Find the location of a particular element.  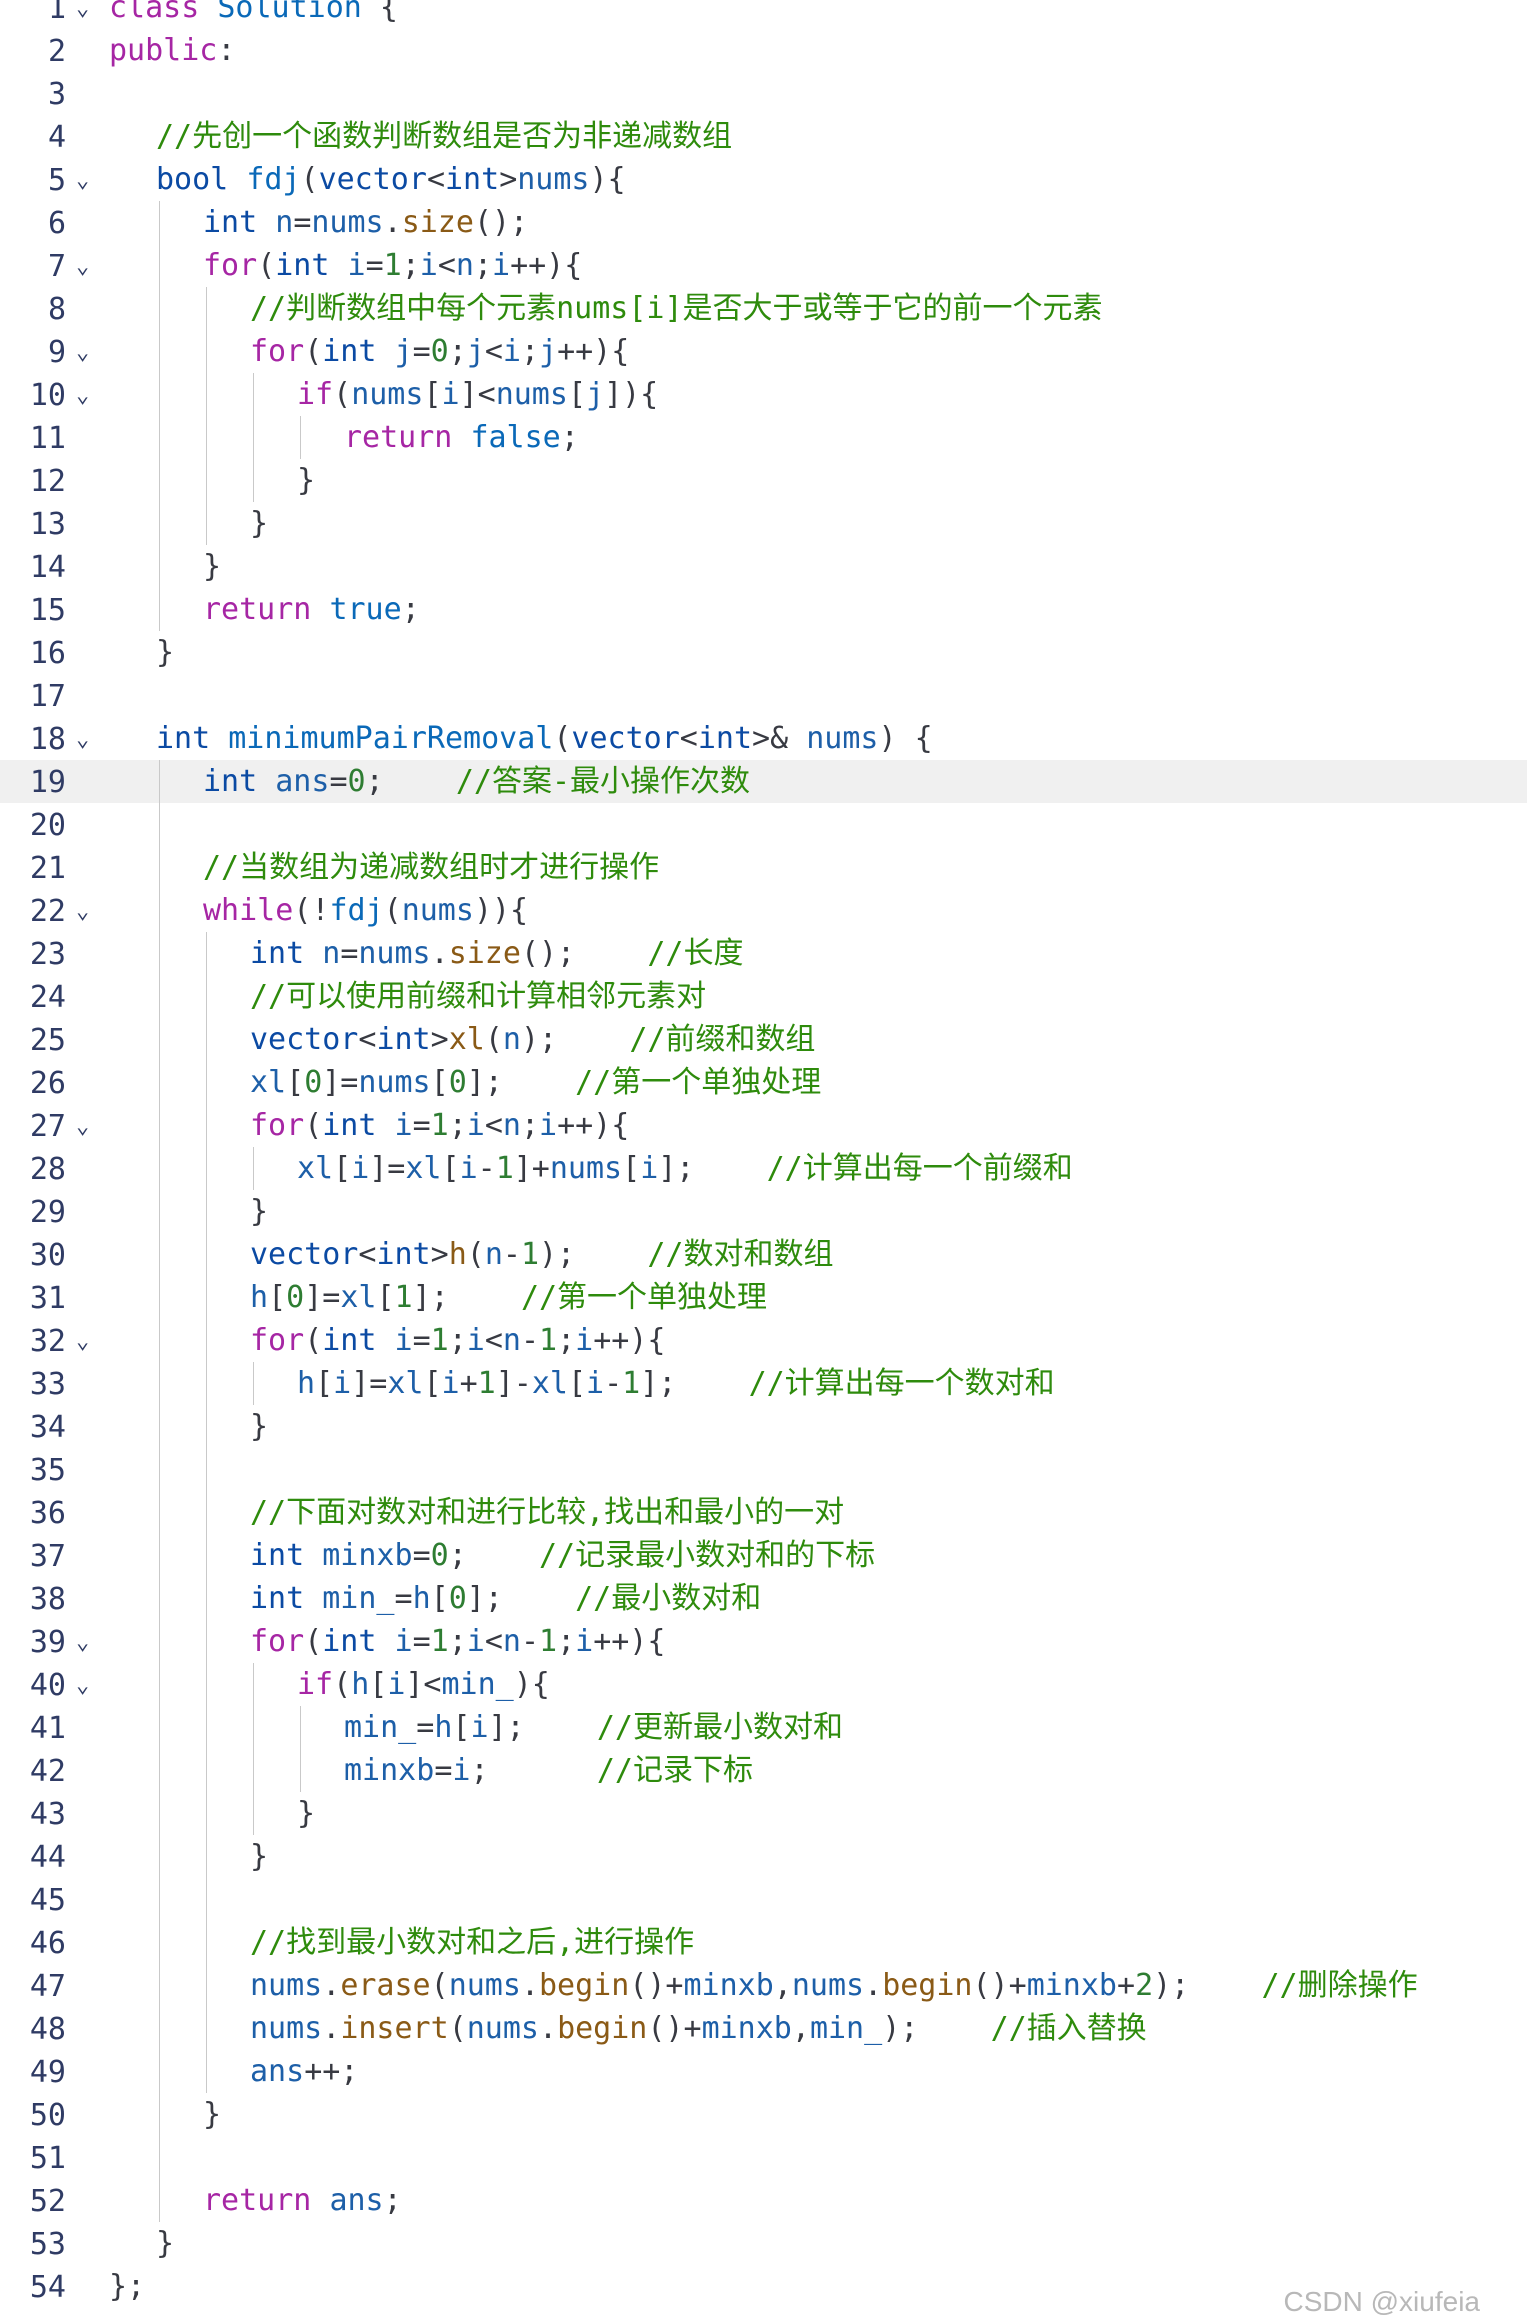

code-line: 42 minxb=i; //记录下标 is located at coordinates (763, 1770).